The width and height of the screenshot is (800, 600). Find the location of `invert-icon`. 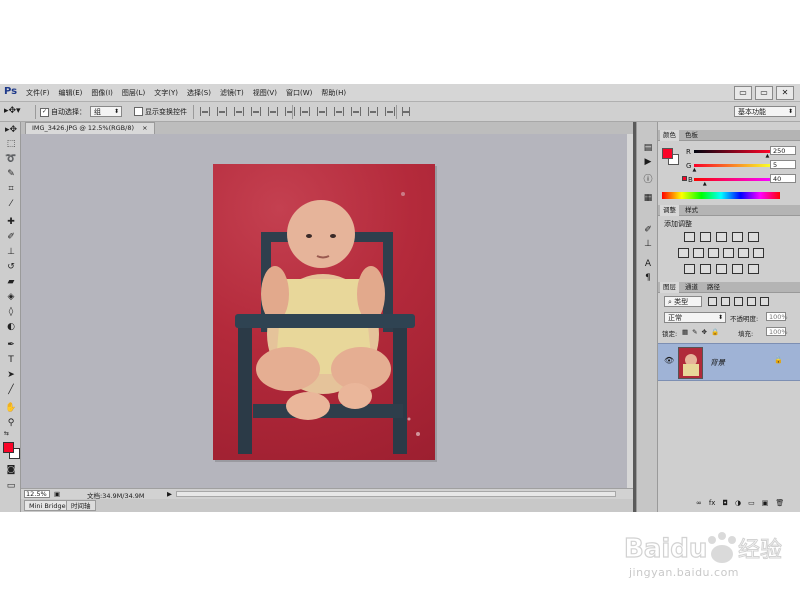

invert-icon is located at coordinates (689, 269).